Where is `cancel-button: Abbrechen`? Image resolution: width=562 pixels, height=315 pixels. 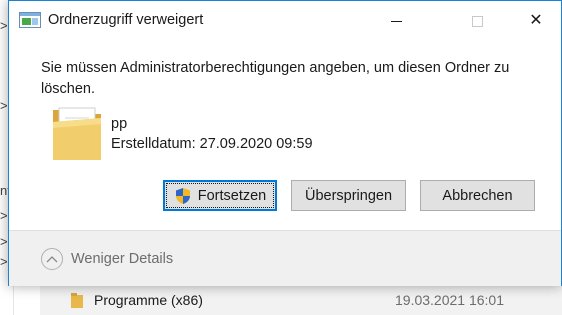 cancel-button: Abbrechen is located at coordinates (477, 195).